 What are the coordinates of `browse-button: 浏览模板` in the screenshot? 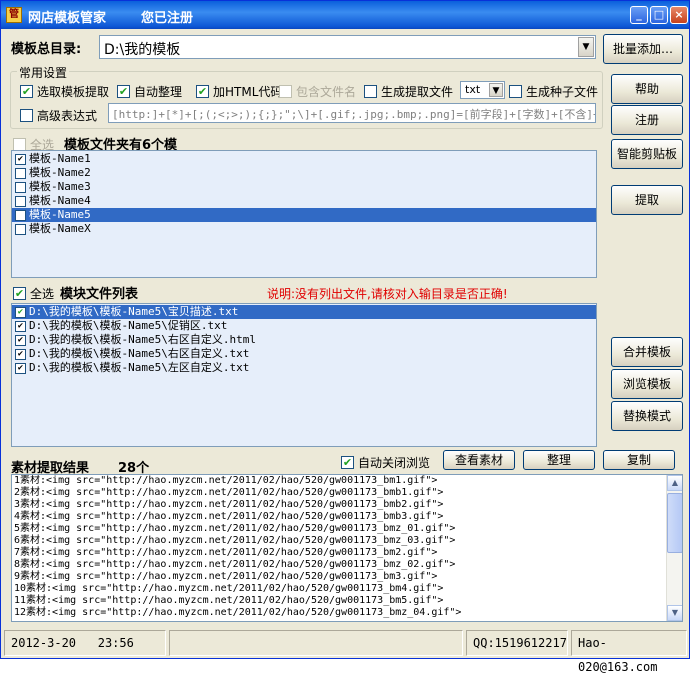 It's located at (647, 384).